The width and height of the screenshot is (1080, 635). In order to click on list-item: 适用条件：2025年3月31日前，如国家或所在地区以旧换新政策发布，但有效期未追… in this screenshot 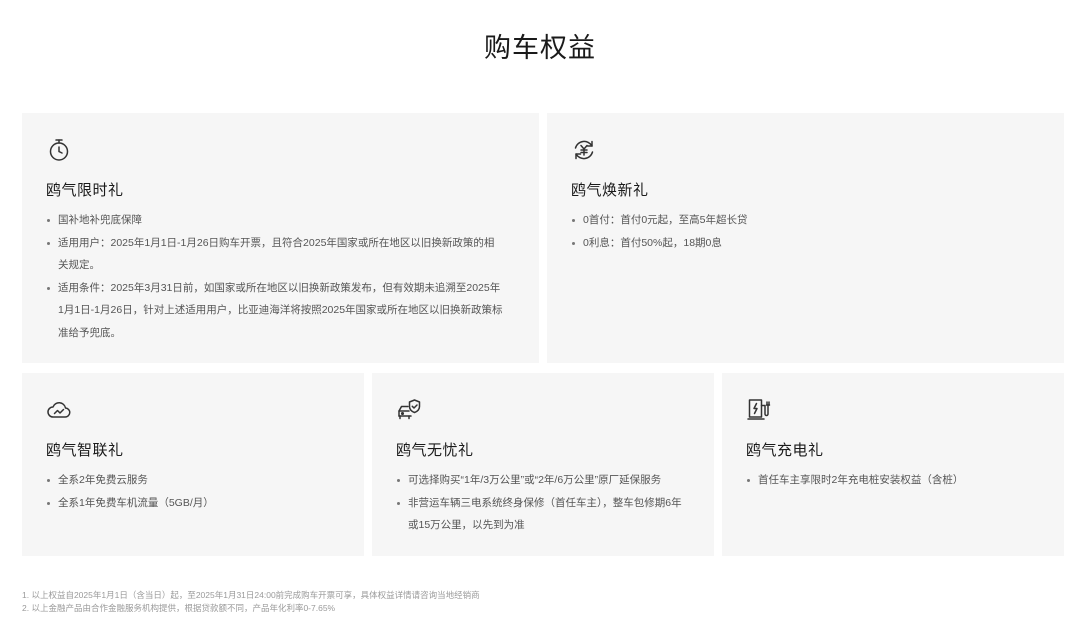, I will do `click(274, 311)`.